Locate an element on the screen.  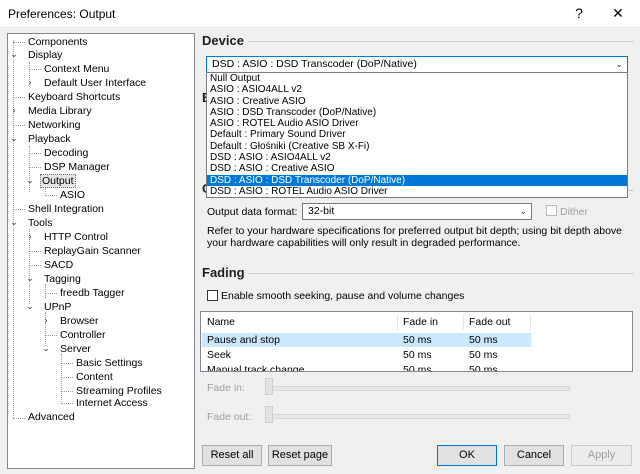
tree-item-dsp-manager: DSP Manager is located at coordinates (77, 167).